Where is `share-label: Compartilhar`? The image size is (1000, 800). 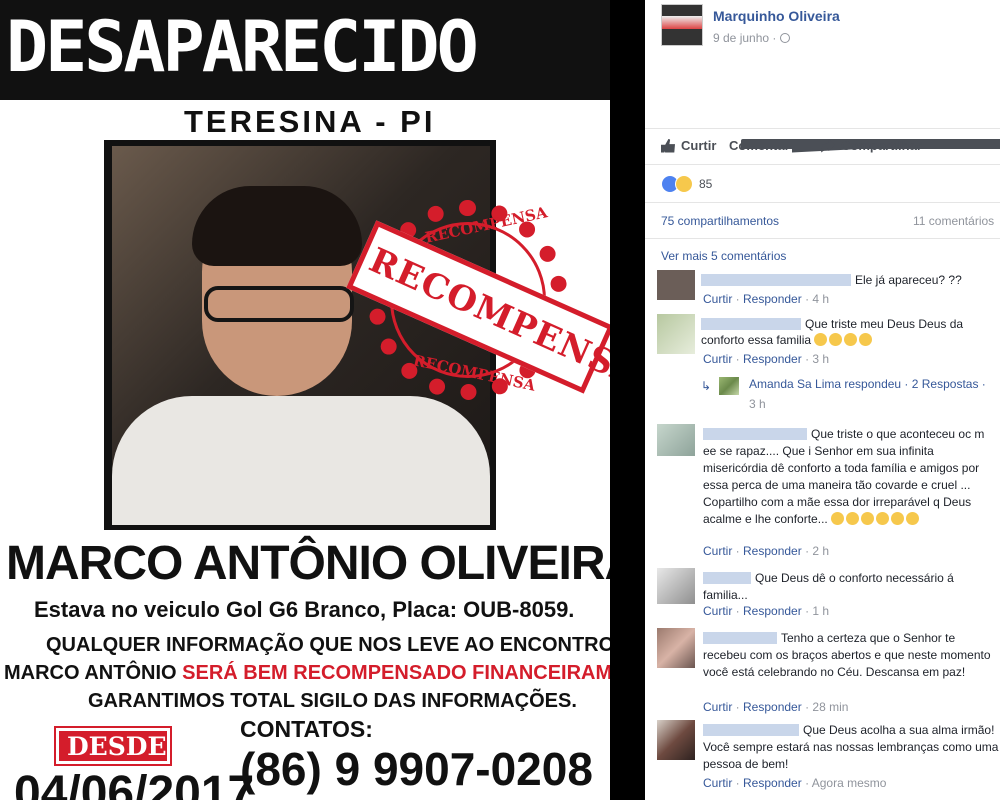 share-label: Compartilhar is located at coordinates (881, 145).